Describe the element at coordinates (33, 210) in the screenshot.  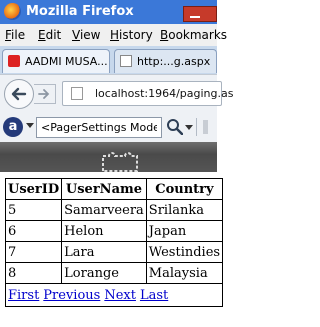
I see `cell-userid: 5` at that location.